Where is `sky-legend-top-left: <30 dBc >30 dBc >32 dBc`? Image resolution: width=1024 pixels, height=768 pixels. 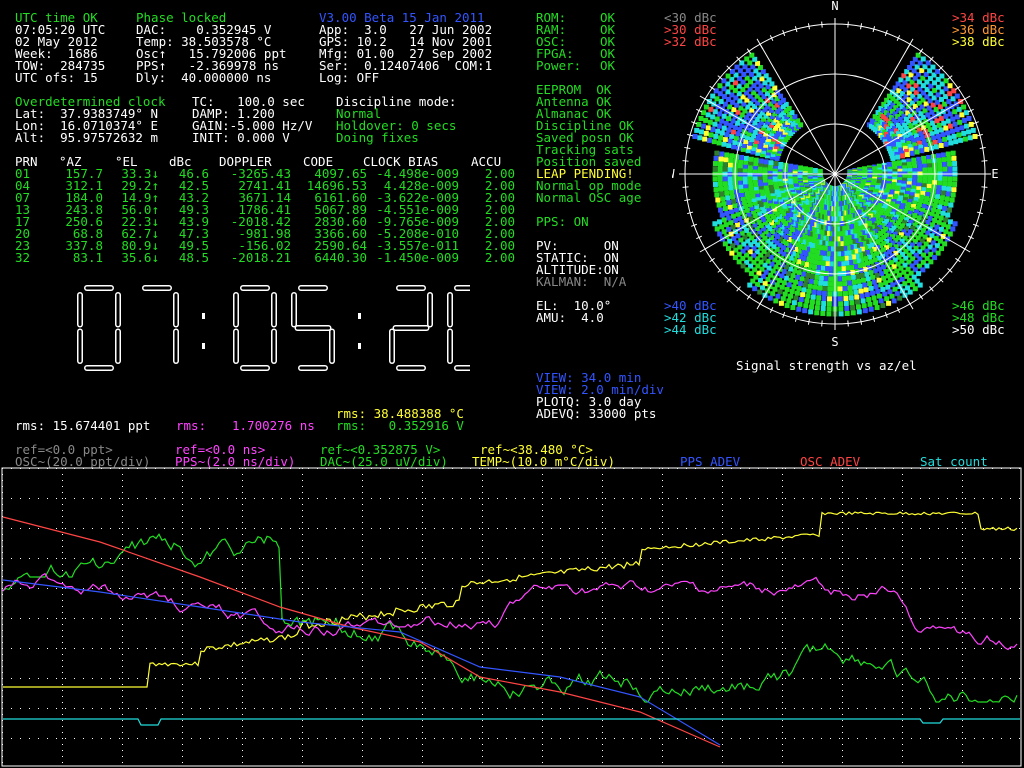
sky-legend-top-left: <30 dBc >30 dBc >32 dBc is located at coordinates (690, 30).